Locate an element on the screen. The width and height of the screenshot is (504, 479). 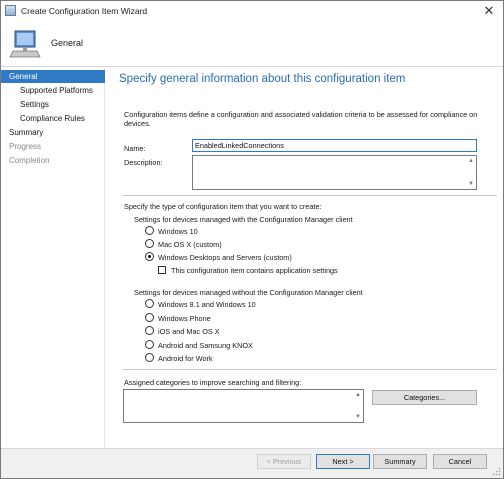
summary-button: Summary is located at coordinates (400, 461).